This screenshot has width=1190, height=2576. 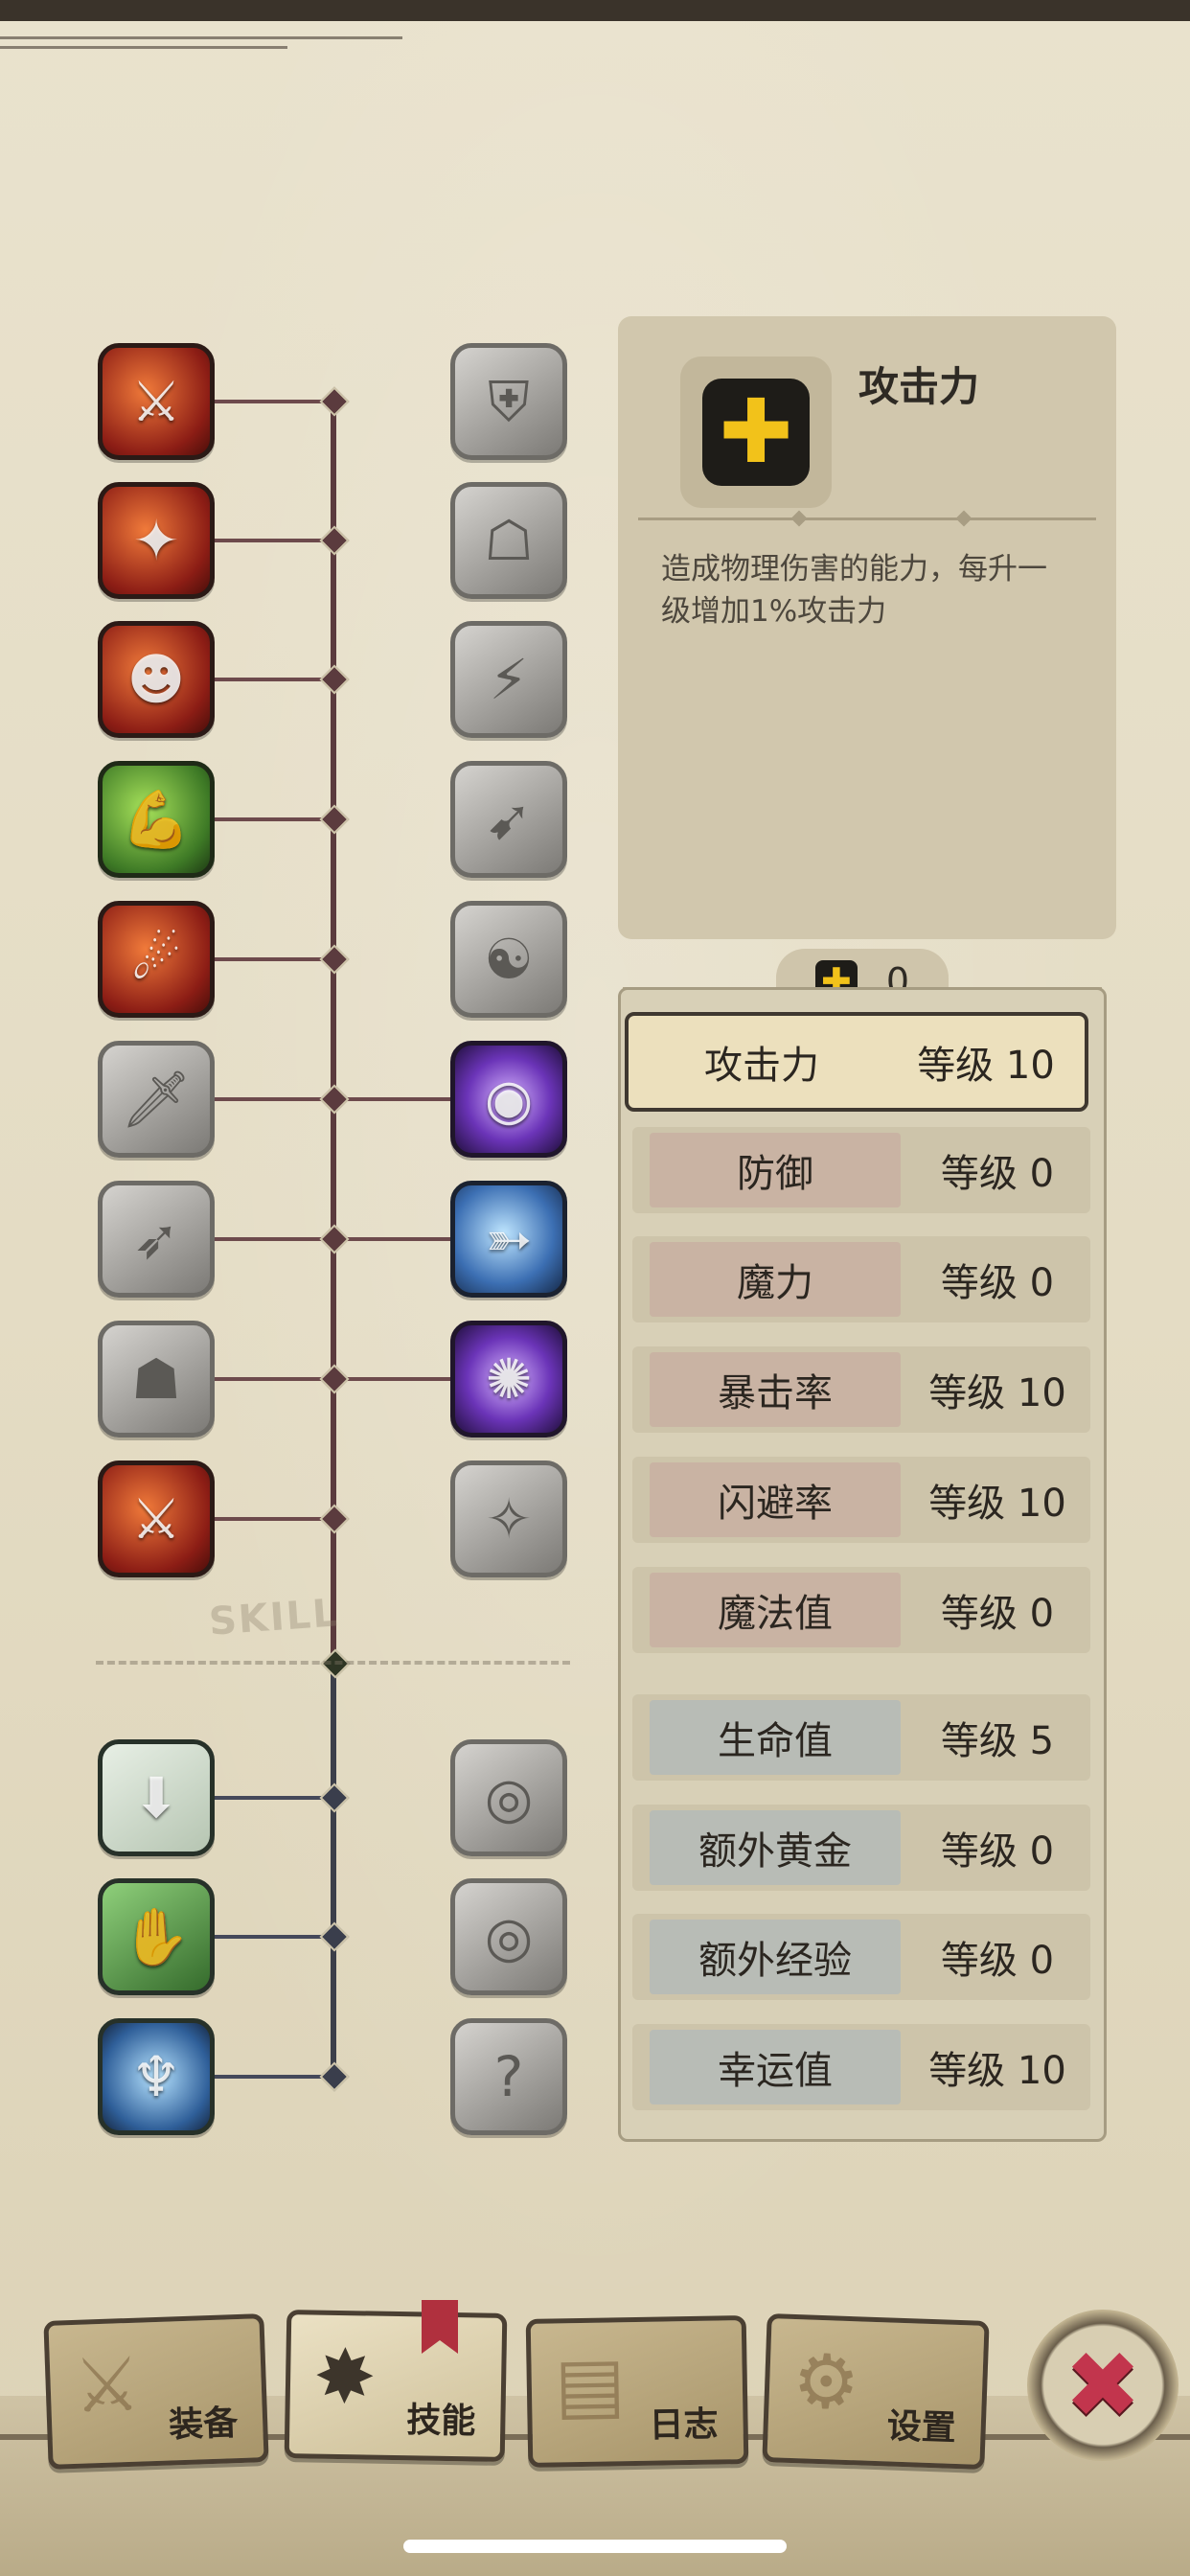 I want to click on muscle-arm-icon: 💪, so click(x=156, y=819).